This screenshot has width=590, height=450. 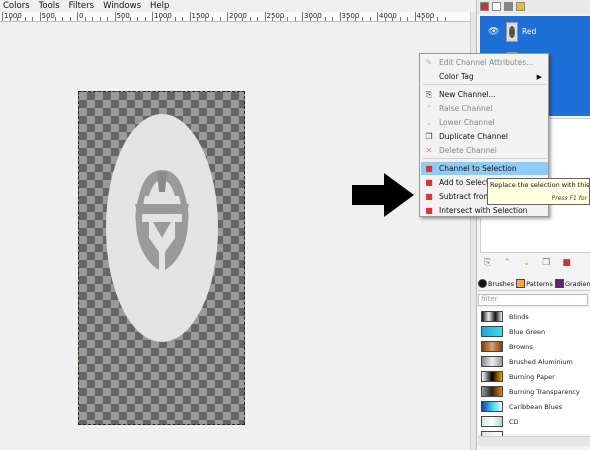 I want to click on menu-item-raise-channel: ⌃ Raise Channel, so click(x=484, y=108).